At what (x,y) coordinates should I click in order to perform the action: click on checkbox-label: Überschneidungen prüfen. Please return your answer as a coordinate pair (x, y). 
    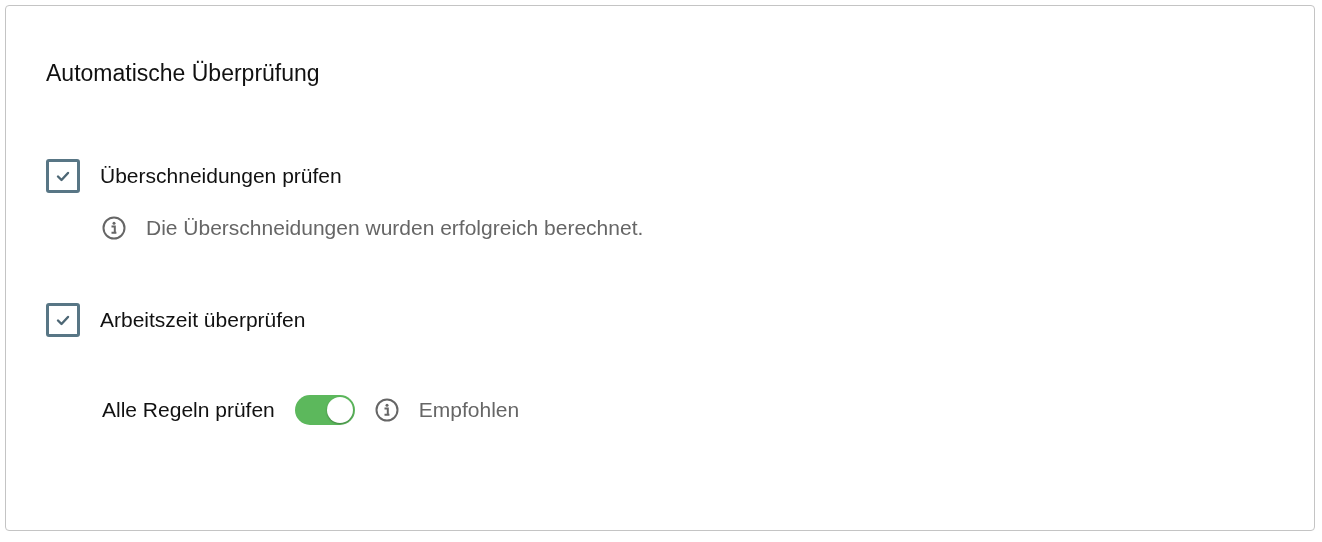
    Looking at the image, I should click on (221, 176).